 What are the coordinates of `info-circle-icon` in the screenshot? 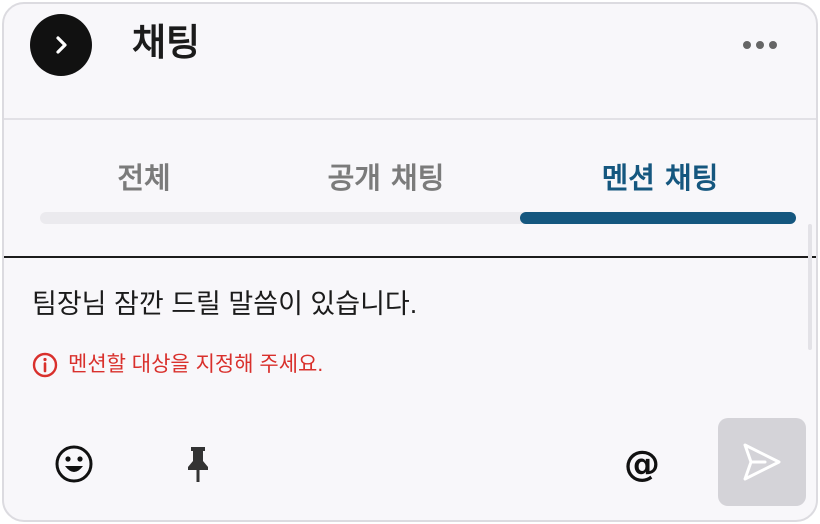 It's located at (45, 365).